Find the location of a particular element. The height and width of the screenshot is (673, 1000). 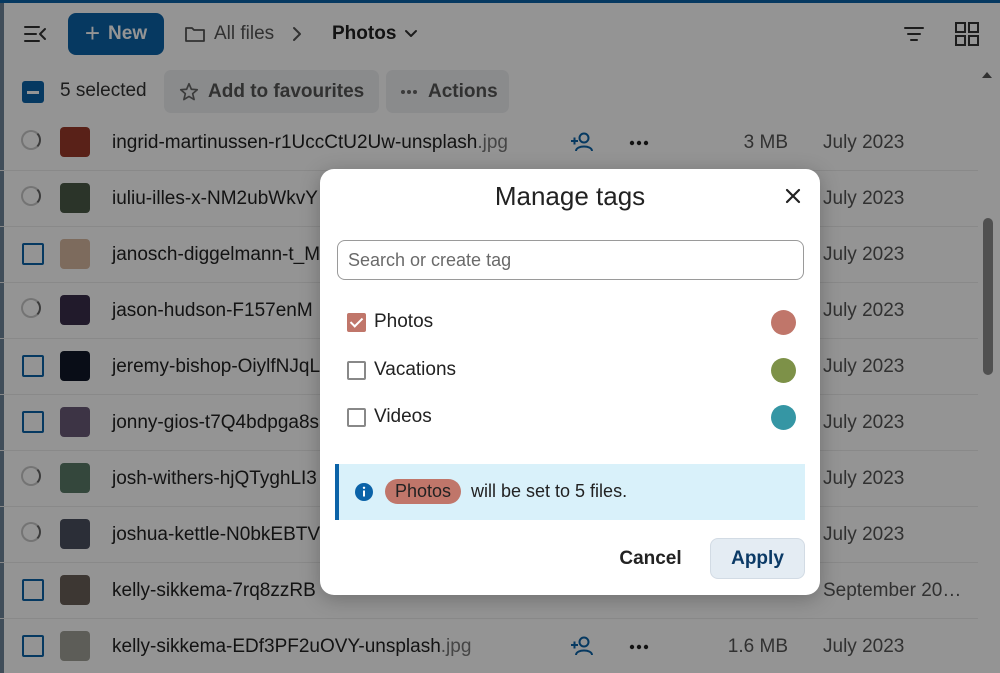

tag-notice: Photos will be set to 5 files. is located at coordinates (570, 492).